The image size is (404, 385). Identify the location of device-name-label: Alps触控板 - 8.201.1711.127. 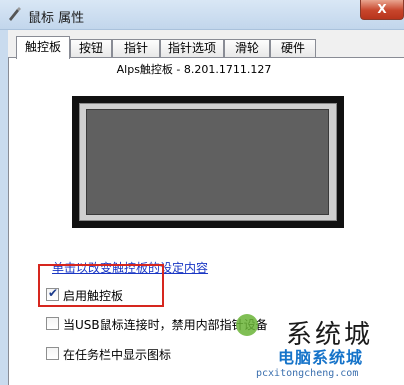
(194, 69).